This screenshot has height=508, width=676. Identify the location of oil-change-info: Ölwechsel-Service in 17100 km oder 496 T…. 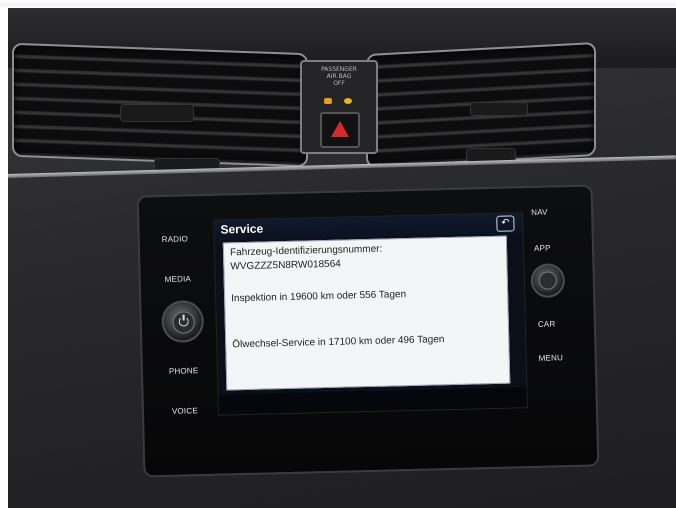
(338, 342).